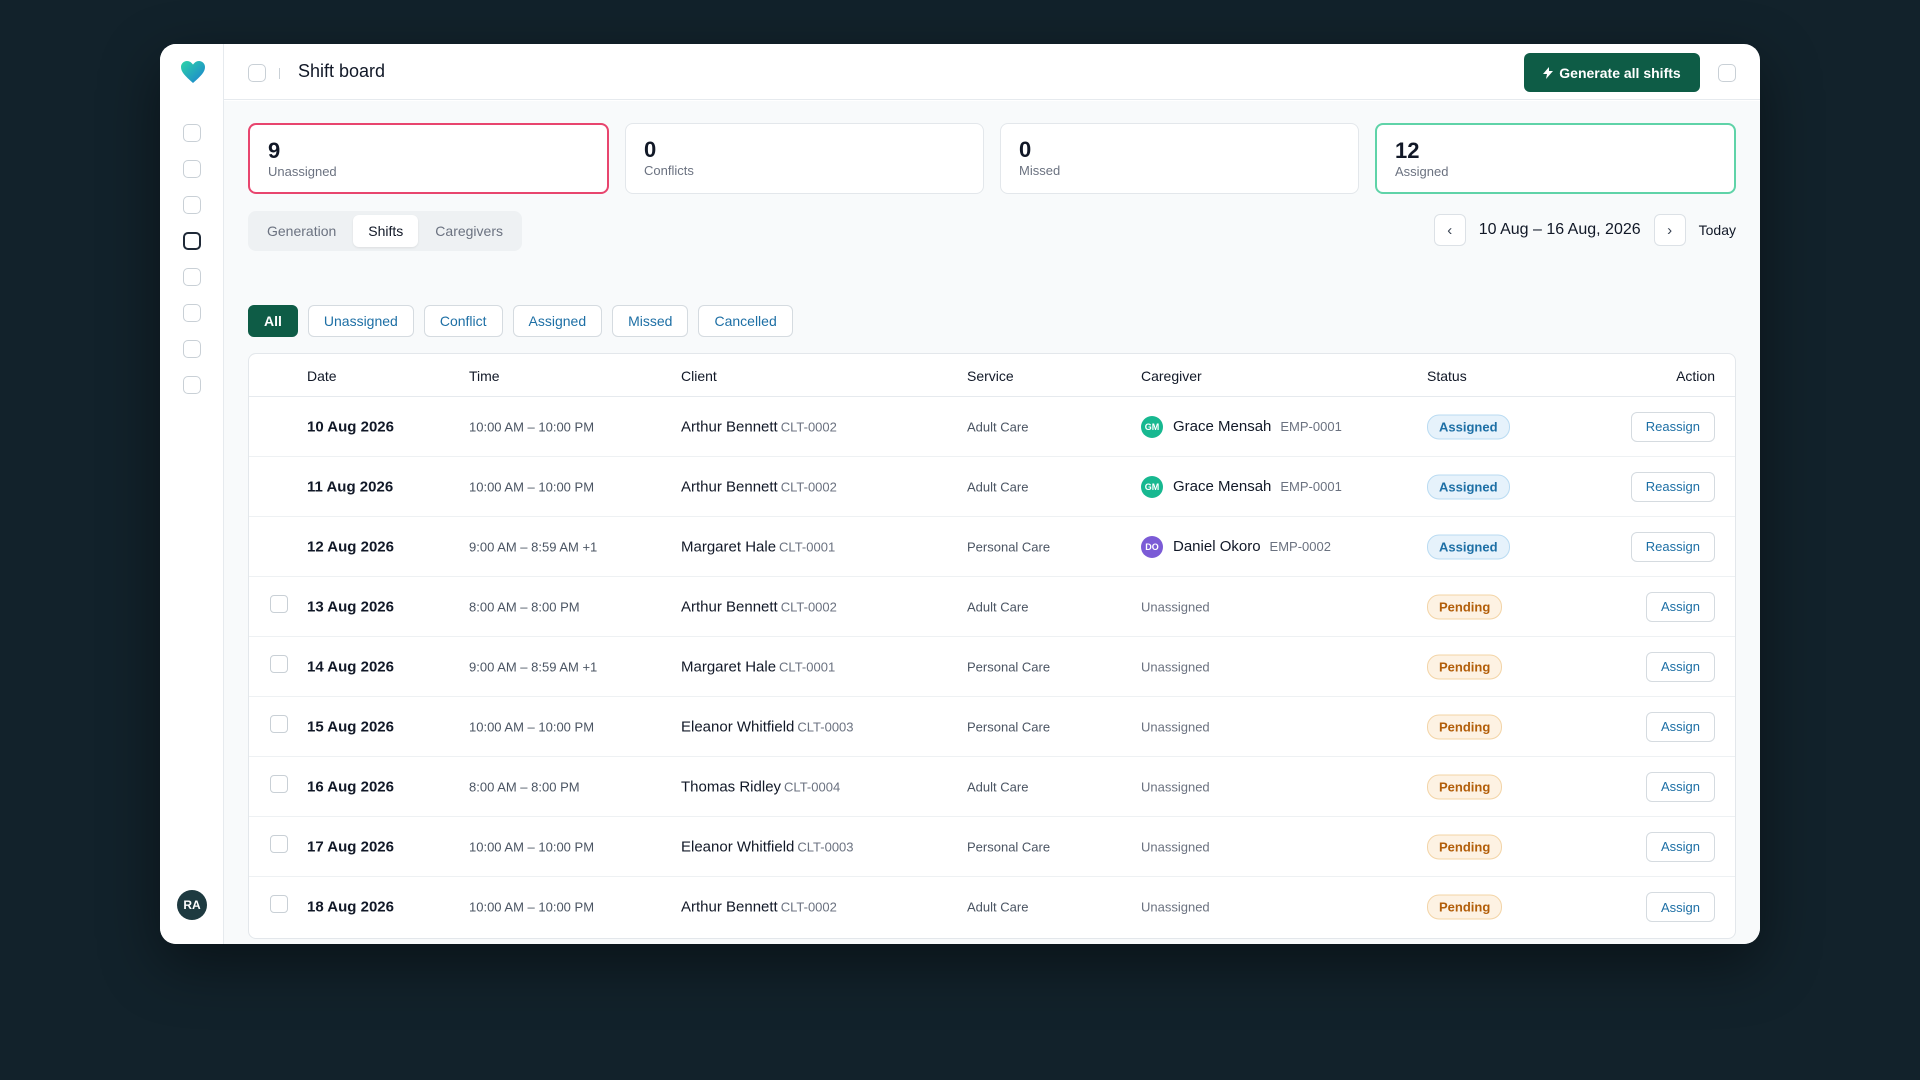 The width and height of the screenshot is (1920, 1080). What do you see at coordinates (360, 321) in the screenshot?
I see `filter-unassigned: Unassigned` at bounding box center [360, 321].